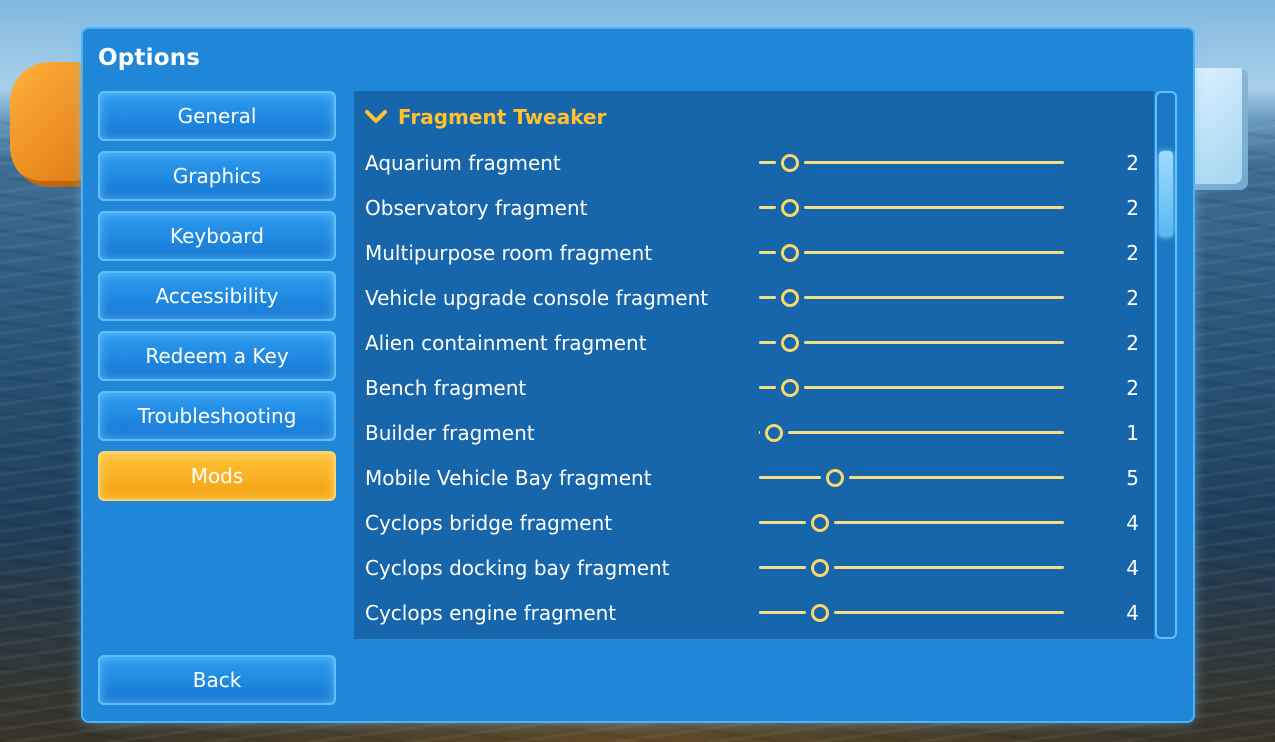 This screenshot has width=1275, height=742. Describe the element at coordinates (754, 163) in the screenshot. I see `setting-row: Aquarium fragment 2` at that location.